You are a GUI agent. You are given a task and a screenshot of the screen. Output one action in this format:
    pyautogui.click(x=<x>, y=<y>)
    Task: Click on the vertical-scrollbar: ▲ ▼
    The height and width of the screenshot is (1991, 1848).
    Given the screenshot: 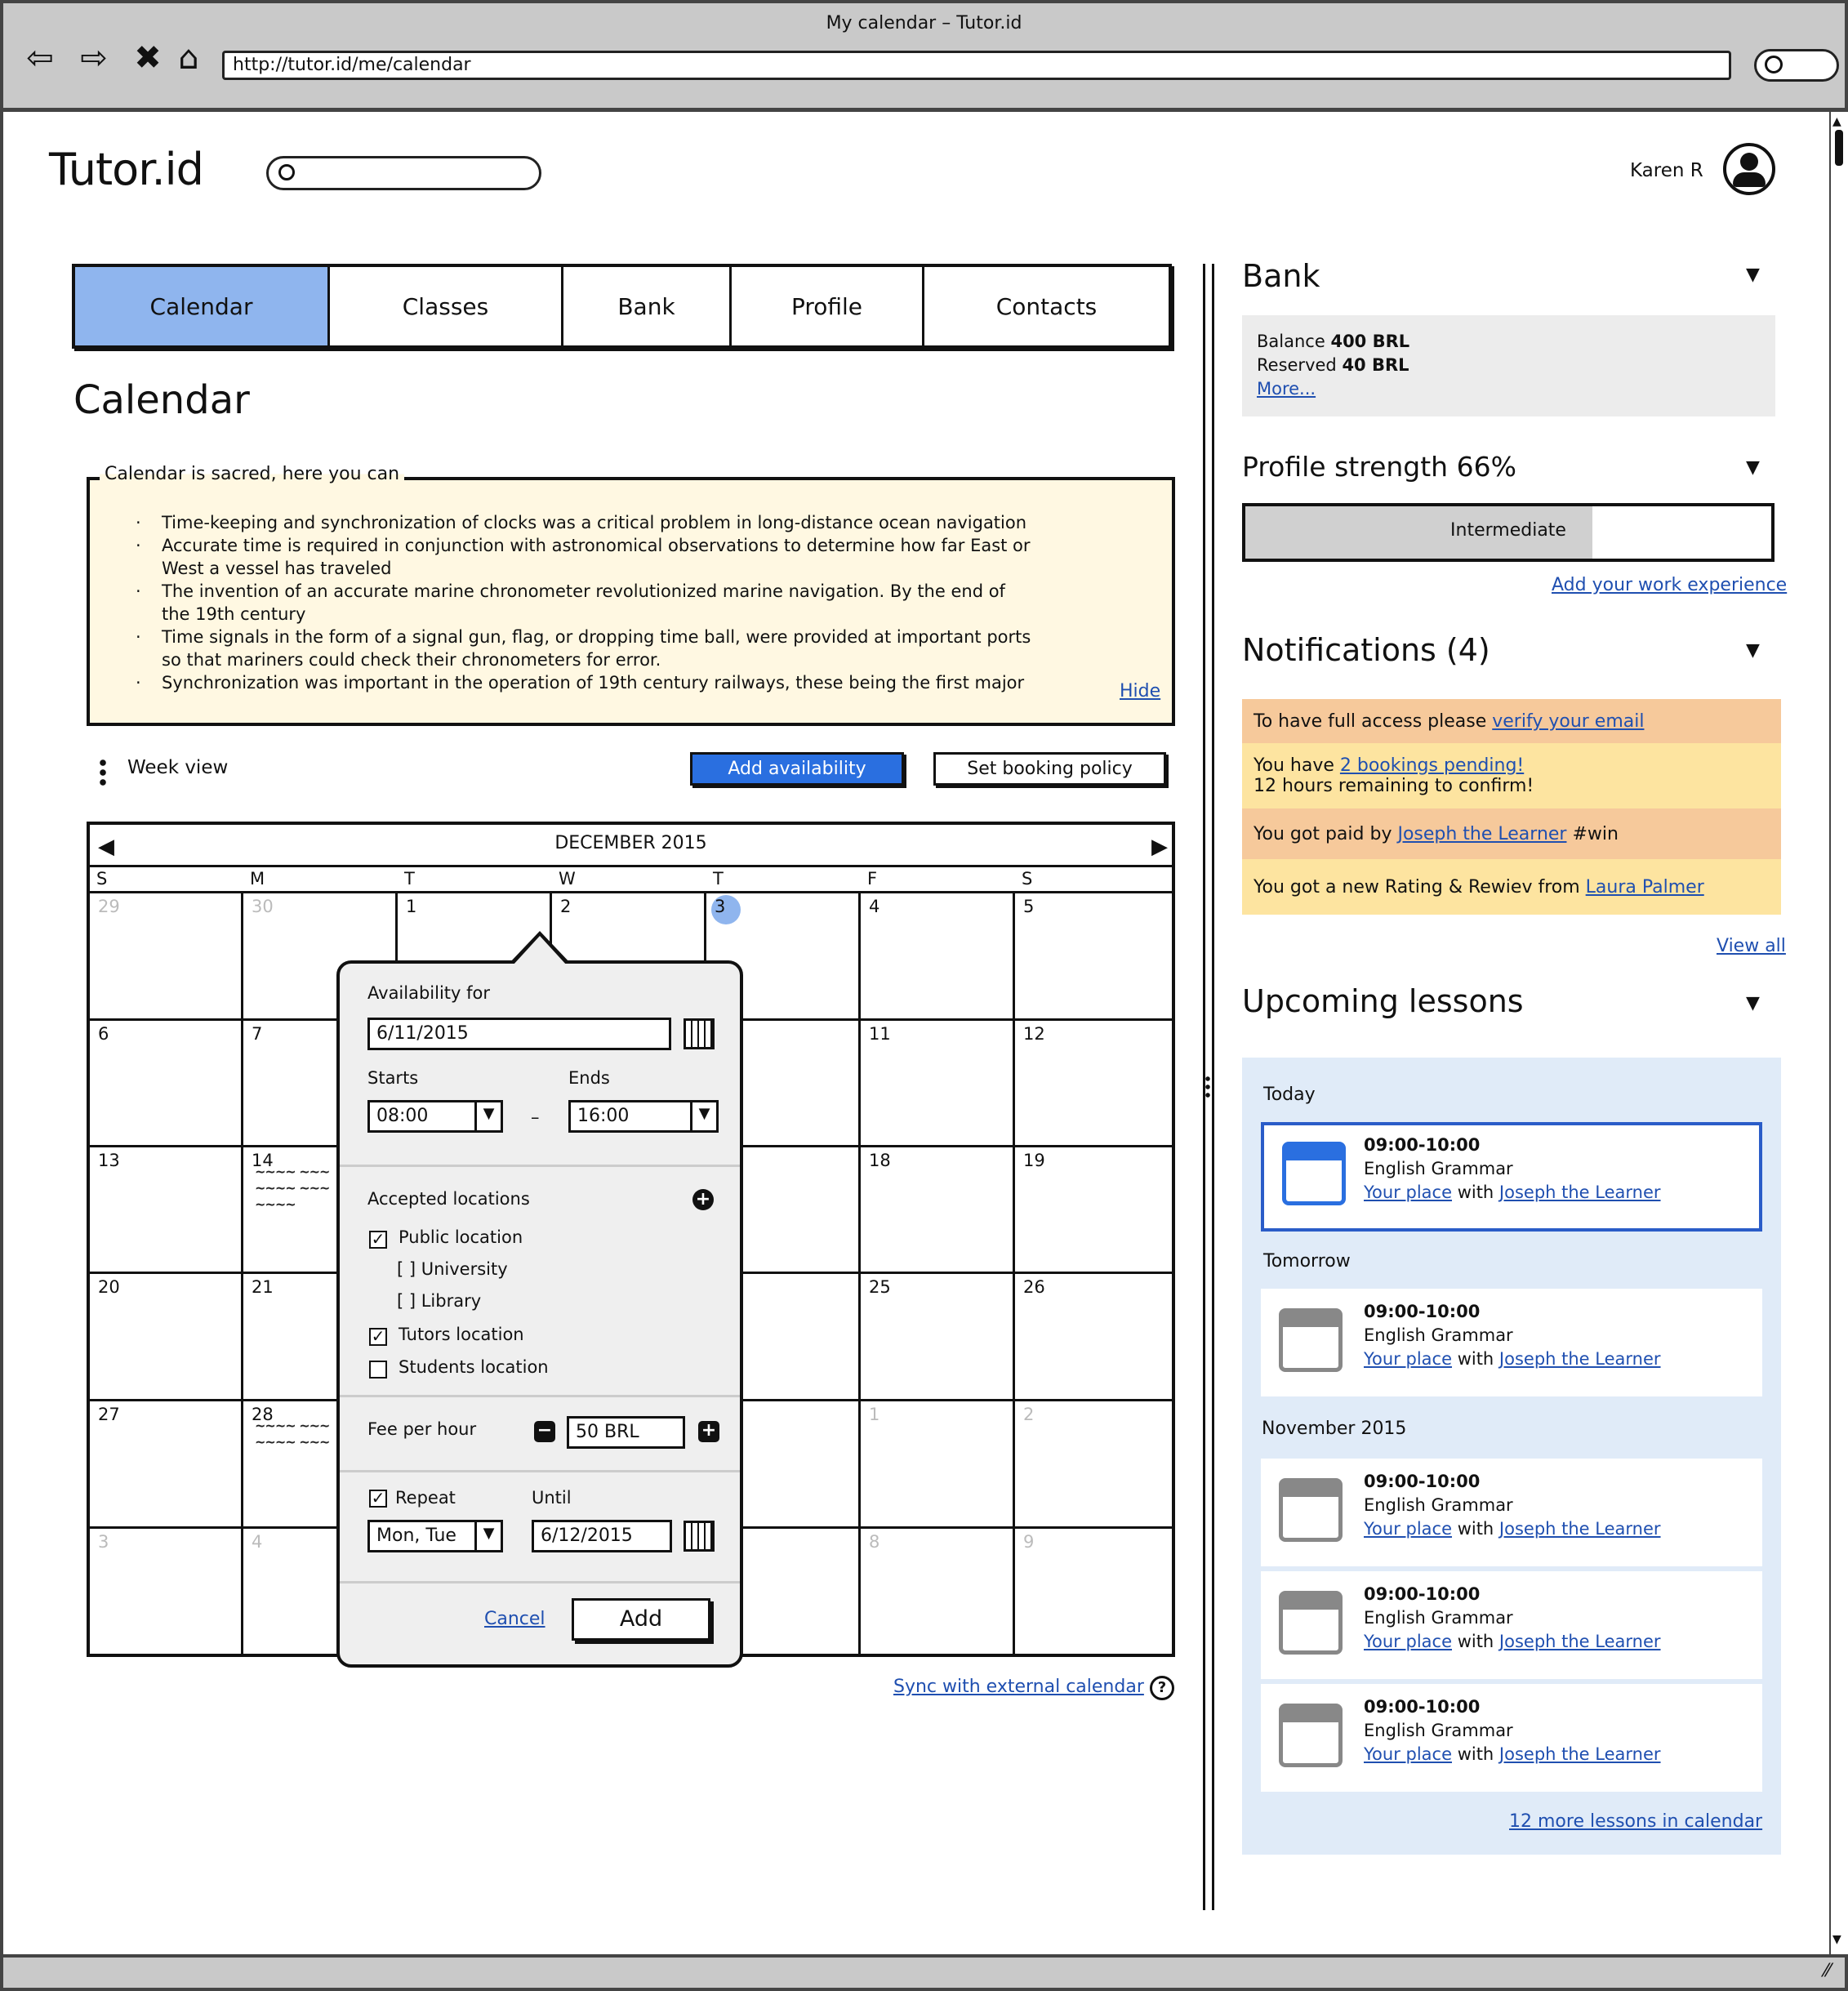 What is the action you would take?
    pyautogui.click(x=1838, y=1033)
    